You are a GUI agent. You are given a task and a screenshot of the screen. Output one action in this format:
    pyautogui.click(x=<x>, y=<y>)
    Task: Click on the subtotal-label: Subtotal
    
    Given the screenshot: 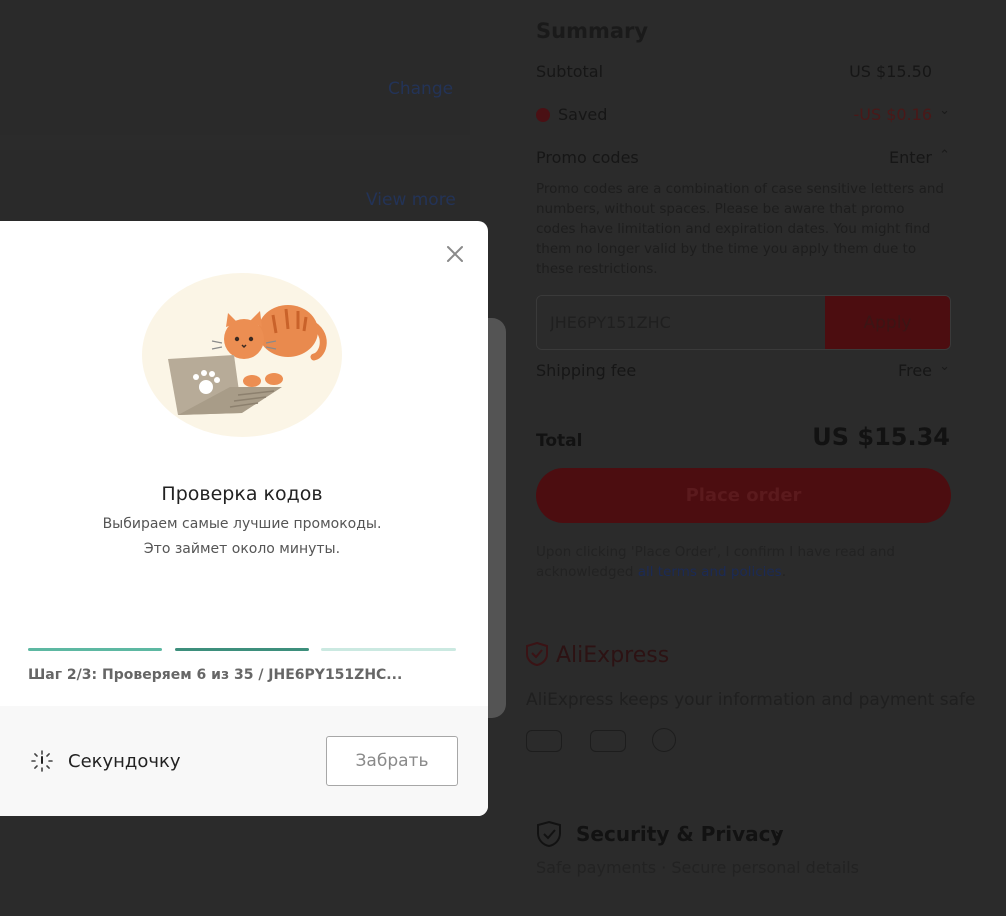 What is the action you would take?
    pyautogui.click(x=570, y=71)
    